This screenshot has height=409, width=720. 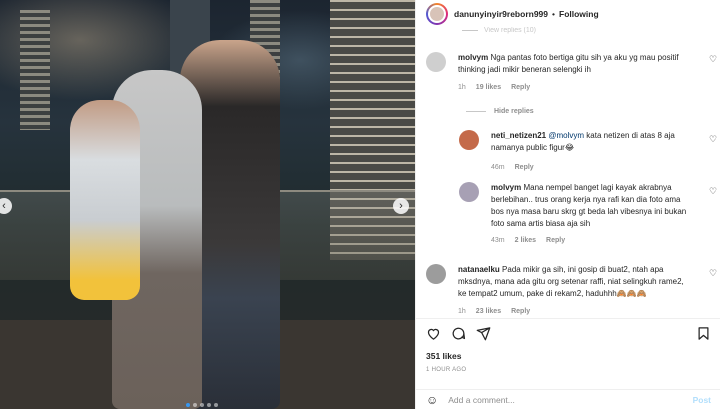 What do you see at coordinates (433, 333) in the screenshot?
I see `heart-icon` at bounding box center [433, 333].